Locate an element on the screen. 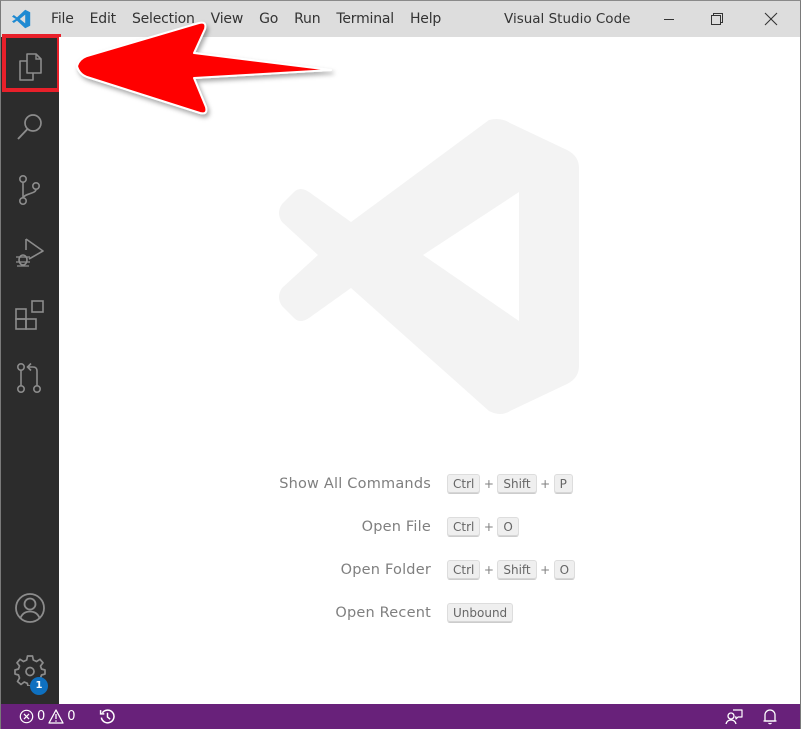 Image resolution: width=801 pixels, height=729 pixels. shortcut-label: Show All Commands is located at coordinates (355, 484).